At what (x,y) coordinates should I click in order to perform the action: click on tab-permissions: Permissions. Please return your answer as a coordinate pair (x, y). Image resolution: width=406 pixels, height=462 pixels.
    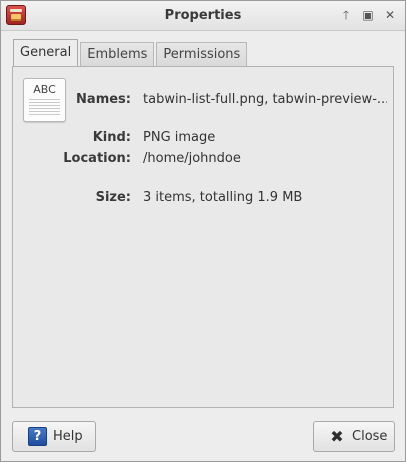
    Looking at the image, I should click on (202, 54).